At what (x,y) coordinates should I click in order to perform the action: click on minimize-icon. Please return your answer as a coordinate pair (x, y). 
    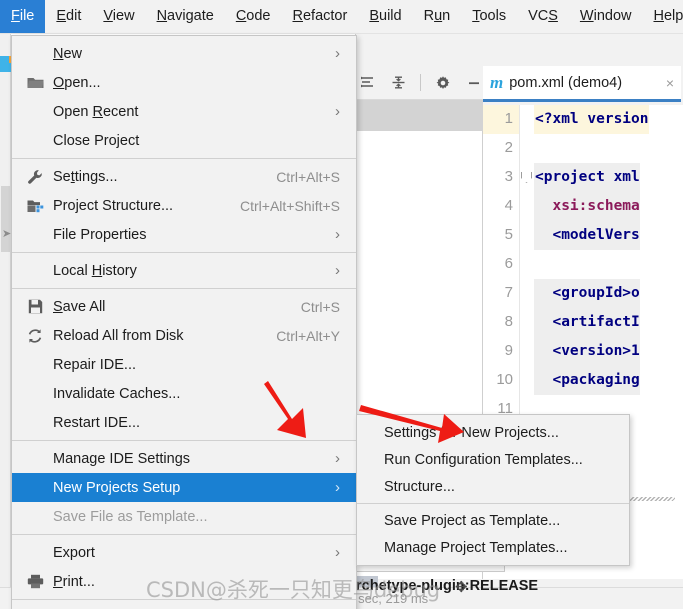
    Looking at the image, I should click on (474, 83).